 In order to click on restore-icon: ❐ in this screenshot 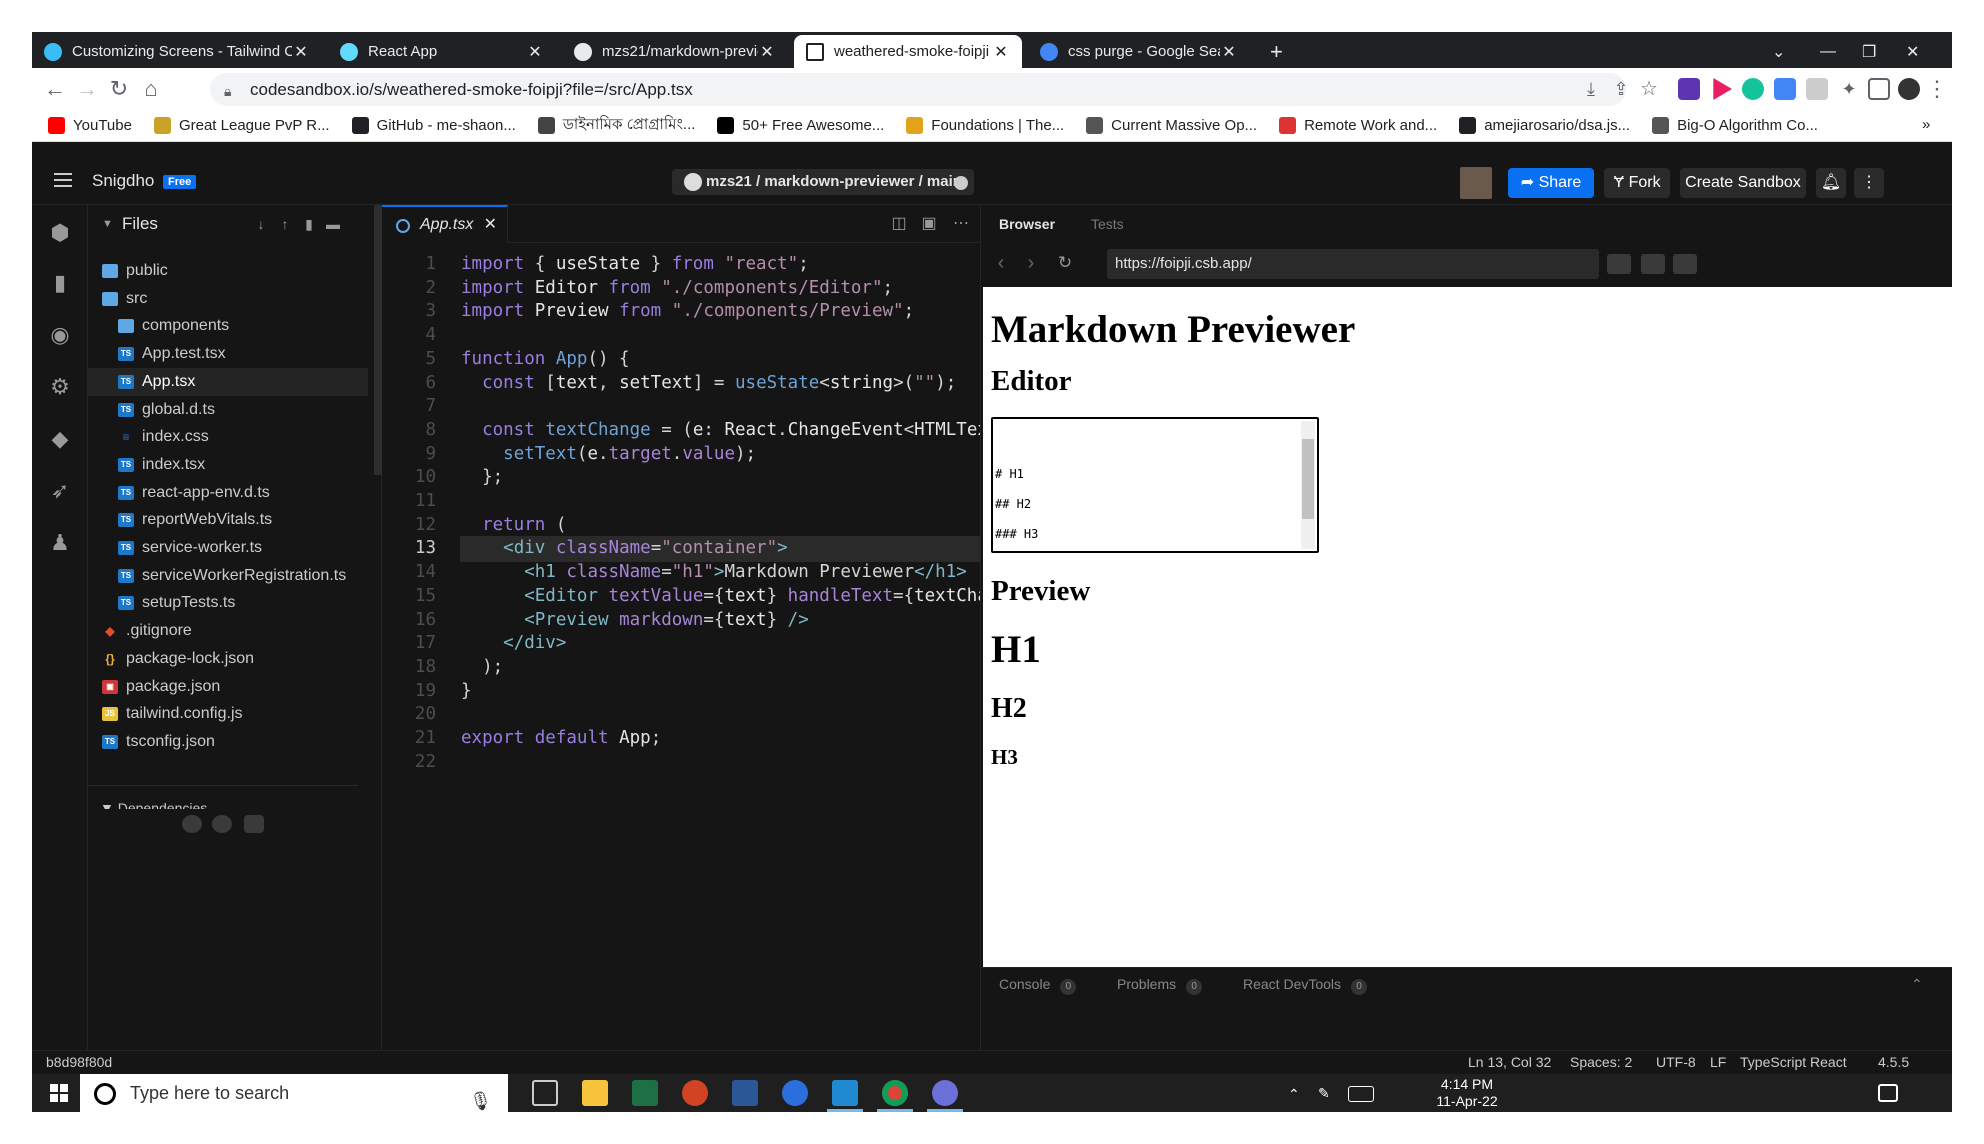, I will do `click(1870, 51)`.